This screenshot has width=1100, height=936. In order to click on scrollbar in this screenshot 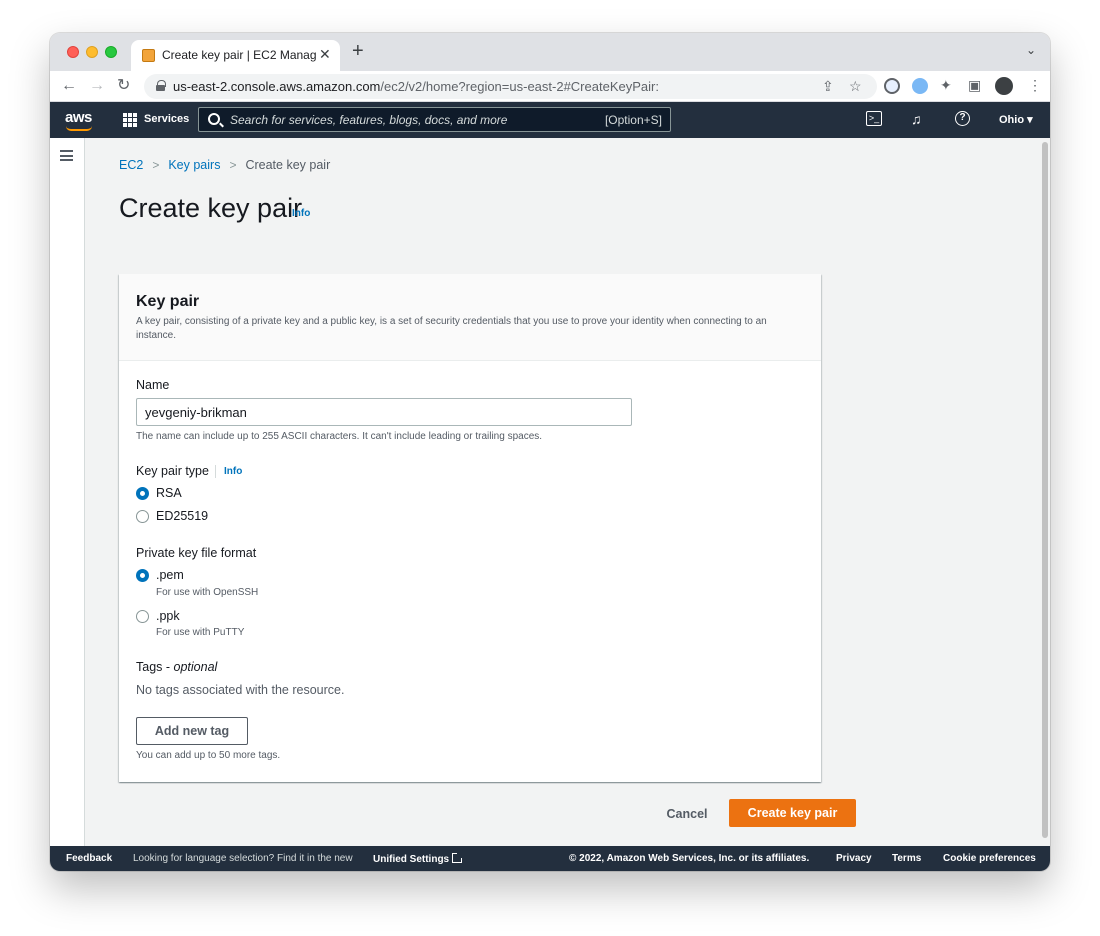, I will do `click(1045, 492)`.